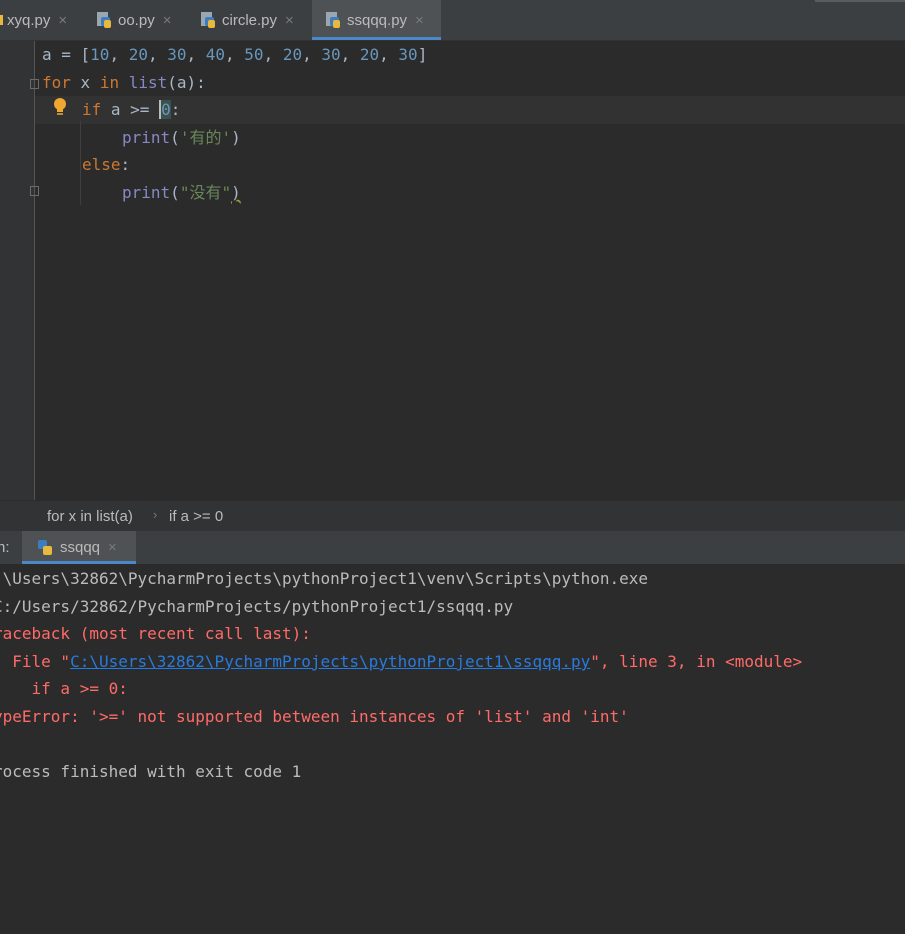 The image size is (905, 934). I want to click on breadcrumb-item-for: for x in list(a), so click(90, 516).